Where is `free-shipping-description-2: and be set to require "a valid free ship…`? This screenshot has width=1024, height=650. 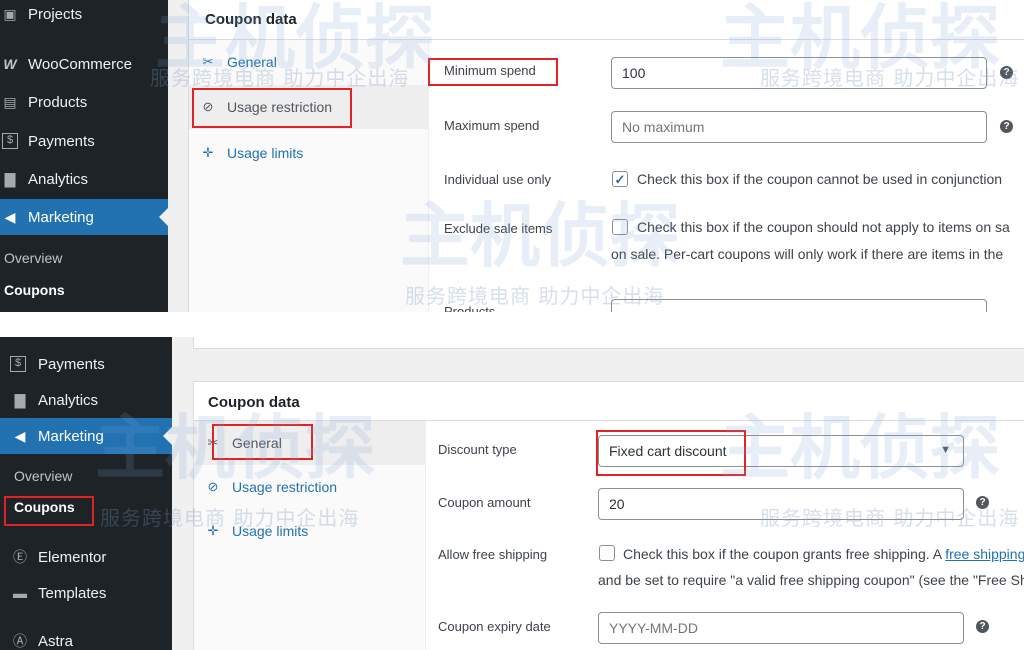
free-shipping-description-2: and be set to require "a valid free ship… is located at coordinates (811, 580).